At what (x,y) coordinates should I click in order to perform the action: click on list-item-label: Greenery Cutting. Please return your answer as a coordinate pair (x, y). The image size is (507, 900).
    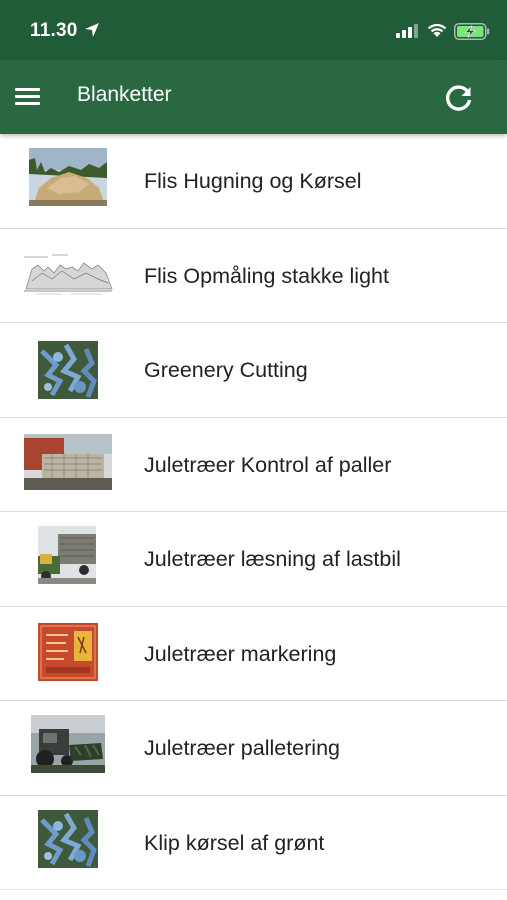
    Looking at the image, I should click on (226, 370).